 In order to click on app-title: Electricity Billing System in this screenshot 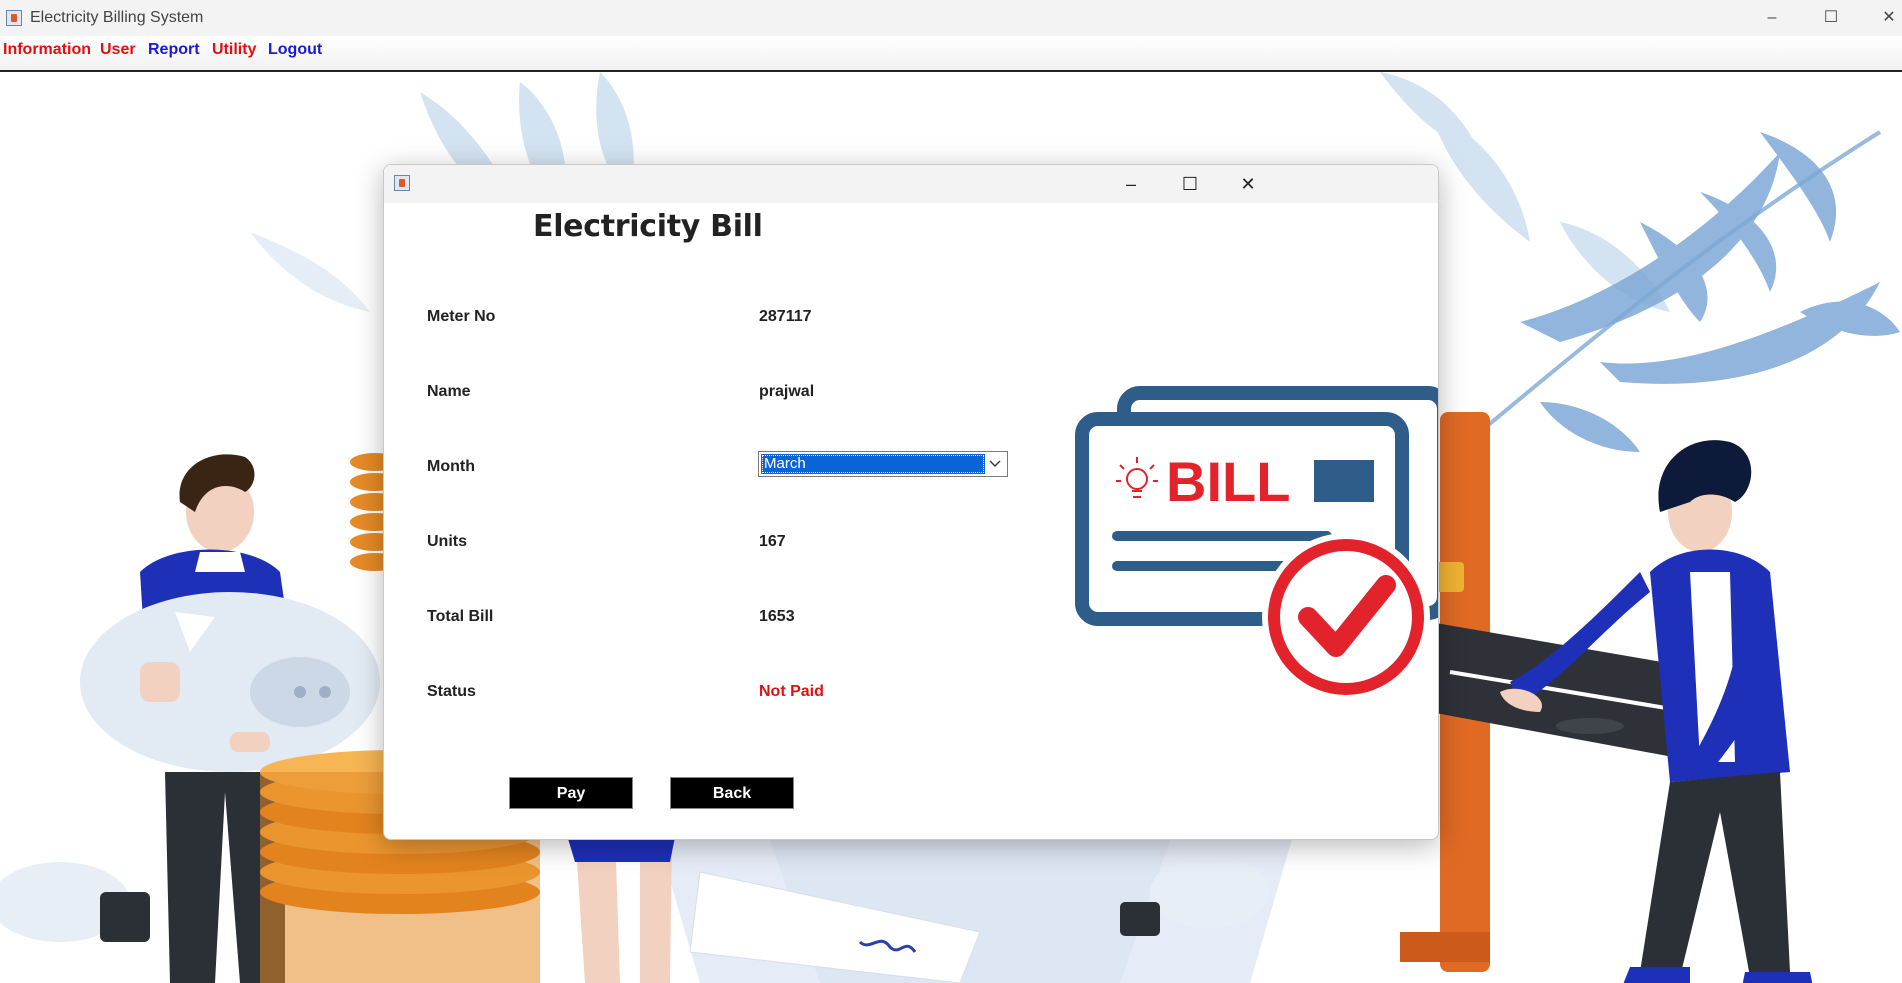, I will do `click(117, 17)`.